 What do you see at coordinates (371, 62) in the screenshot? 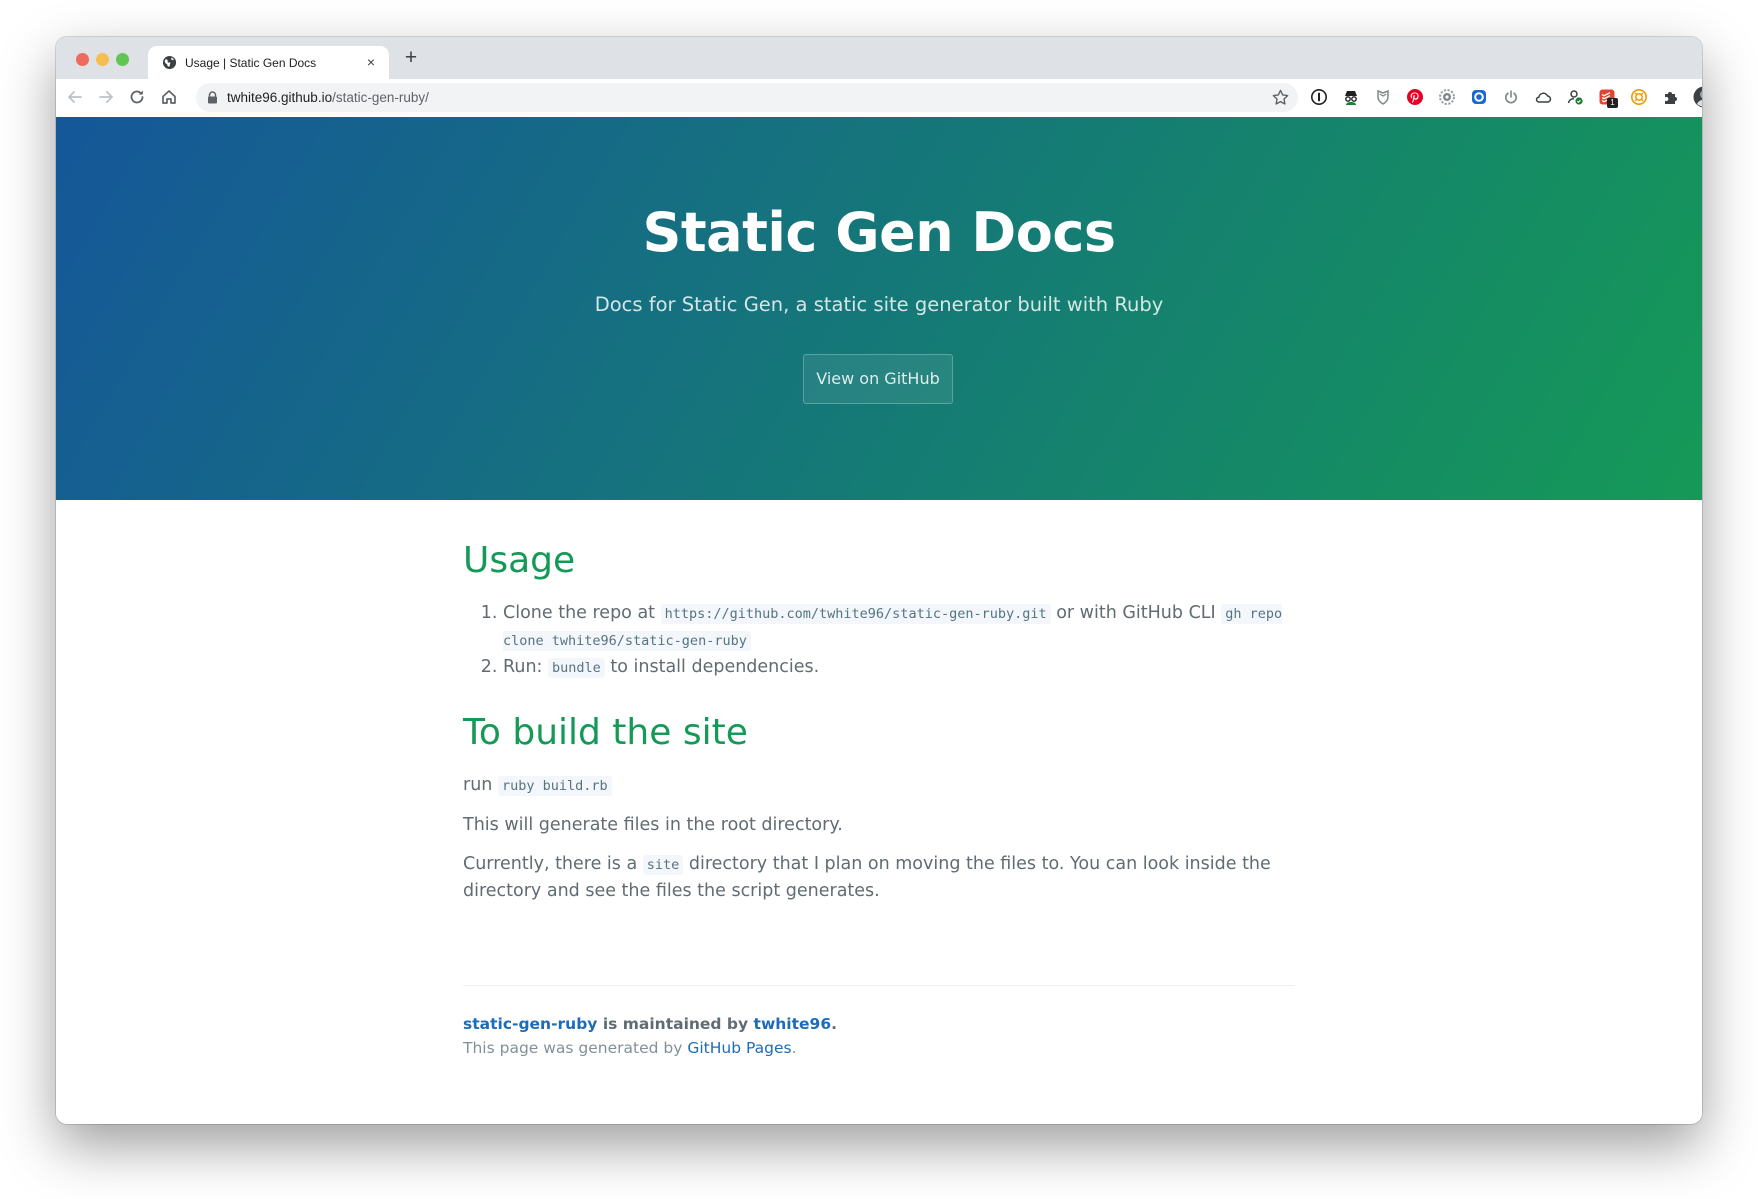
I see `tab-close-icon: ×` at bounding box center [371, 62].